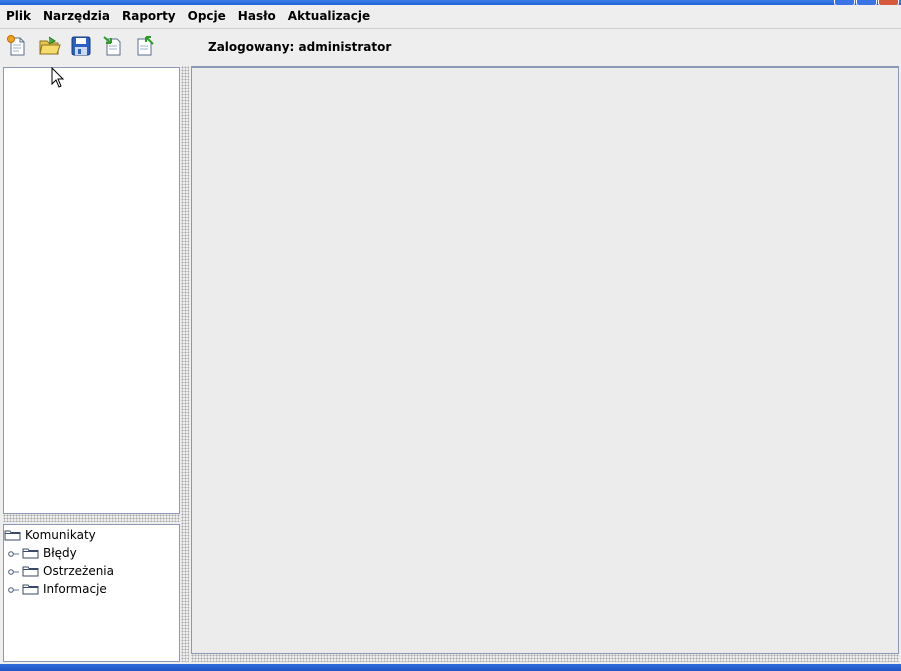 This screenshot has width=901, height=671. I want to click on save-icon, so click(81, 46).